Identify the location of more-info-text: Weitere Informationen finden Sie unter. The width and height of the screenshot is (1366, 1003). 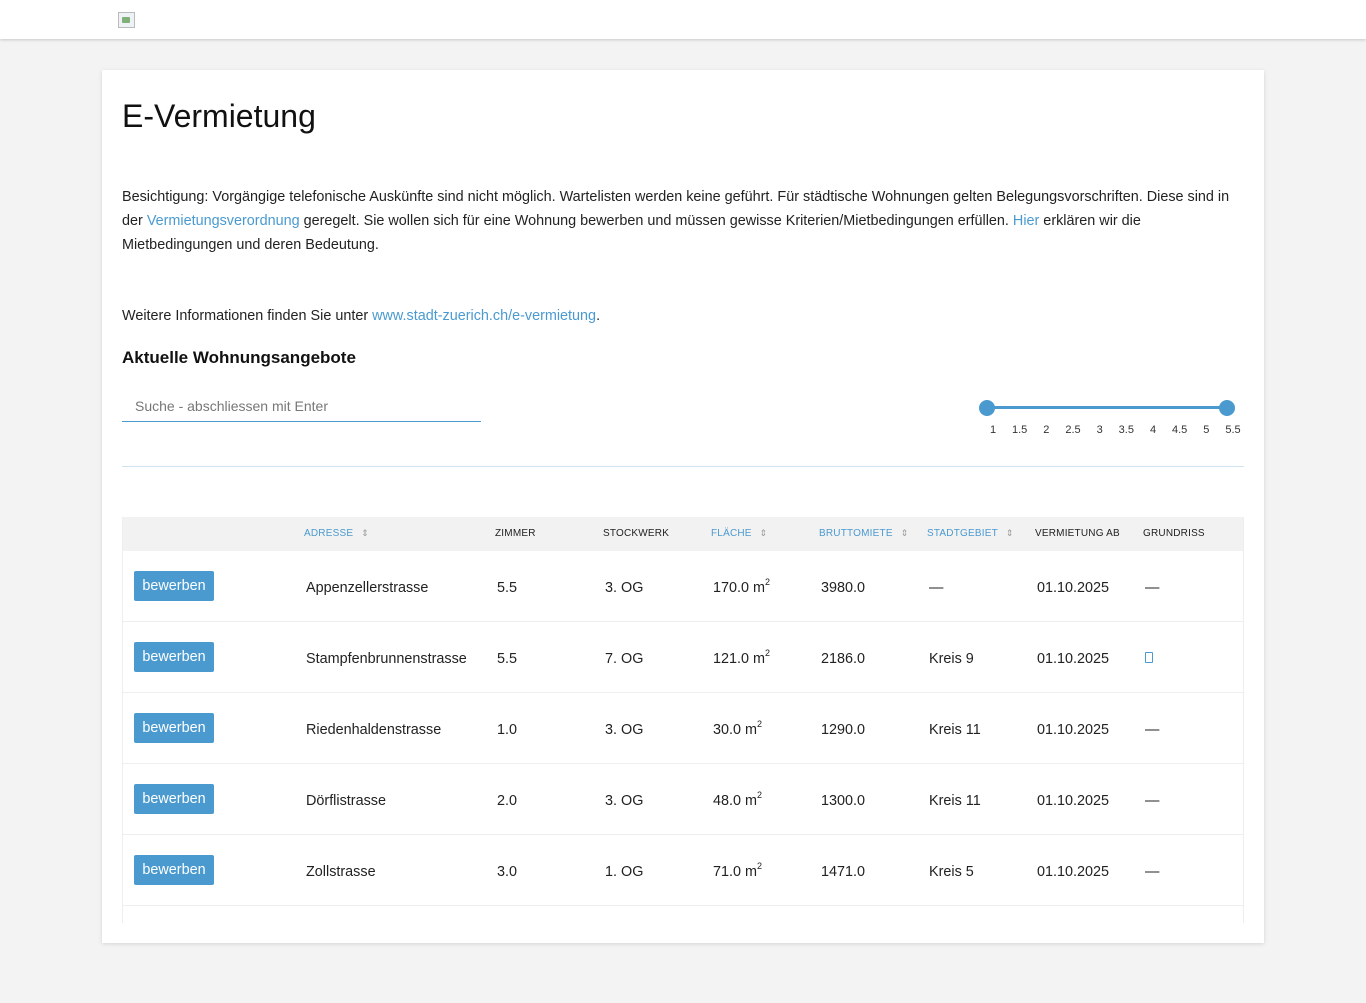
(247, 316).